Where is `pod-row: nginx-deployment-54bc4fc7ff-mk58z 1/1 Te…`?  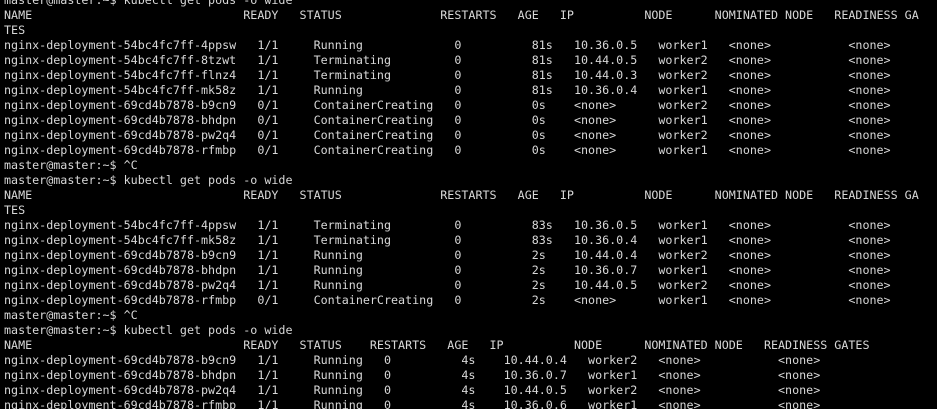
pod-row: nginx-deployment-54bc4fc7ff-mk58z 1/1 Te… is located at coordinates (447, 240).